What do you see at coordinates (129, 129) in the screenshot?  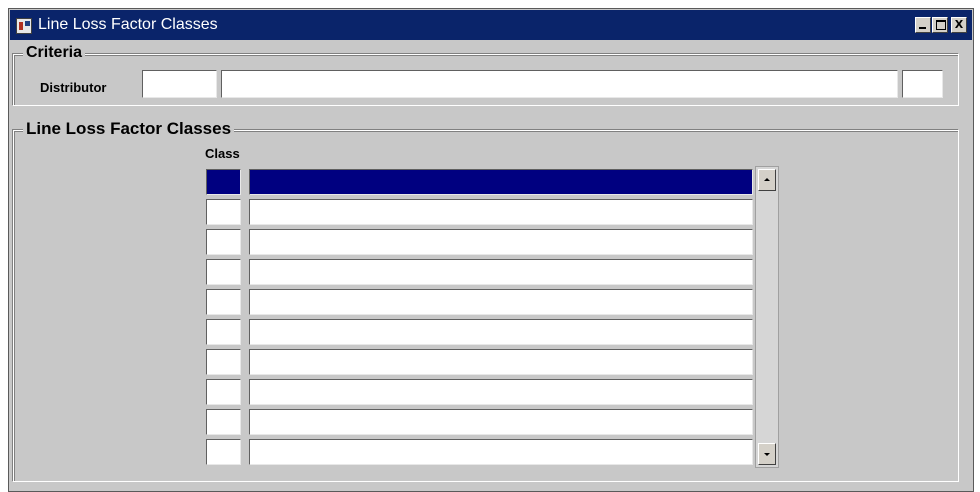 I see `llfc-title: Line Loss Factor Classes` at bounding box center [129, 129].